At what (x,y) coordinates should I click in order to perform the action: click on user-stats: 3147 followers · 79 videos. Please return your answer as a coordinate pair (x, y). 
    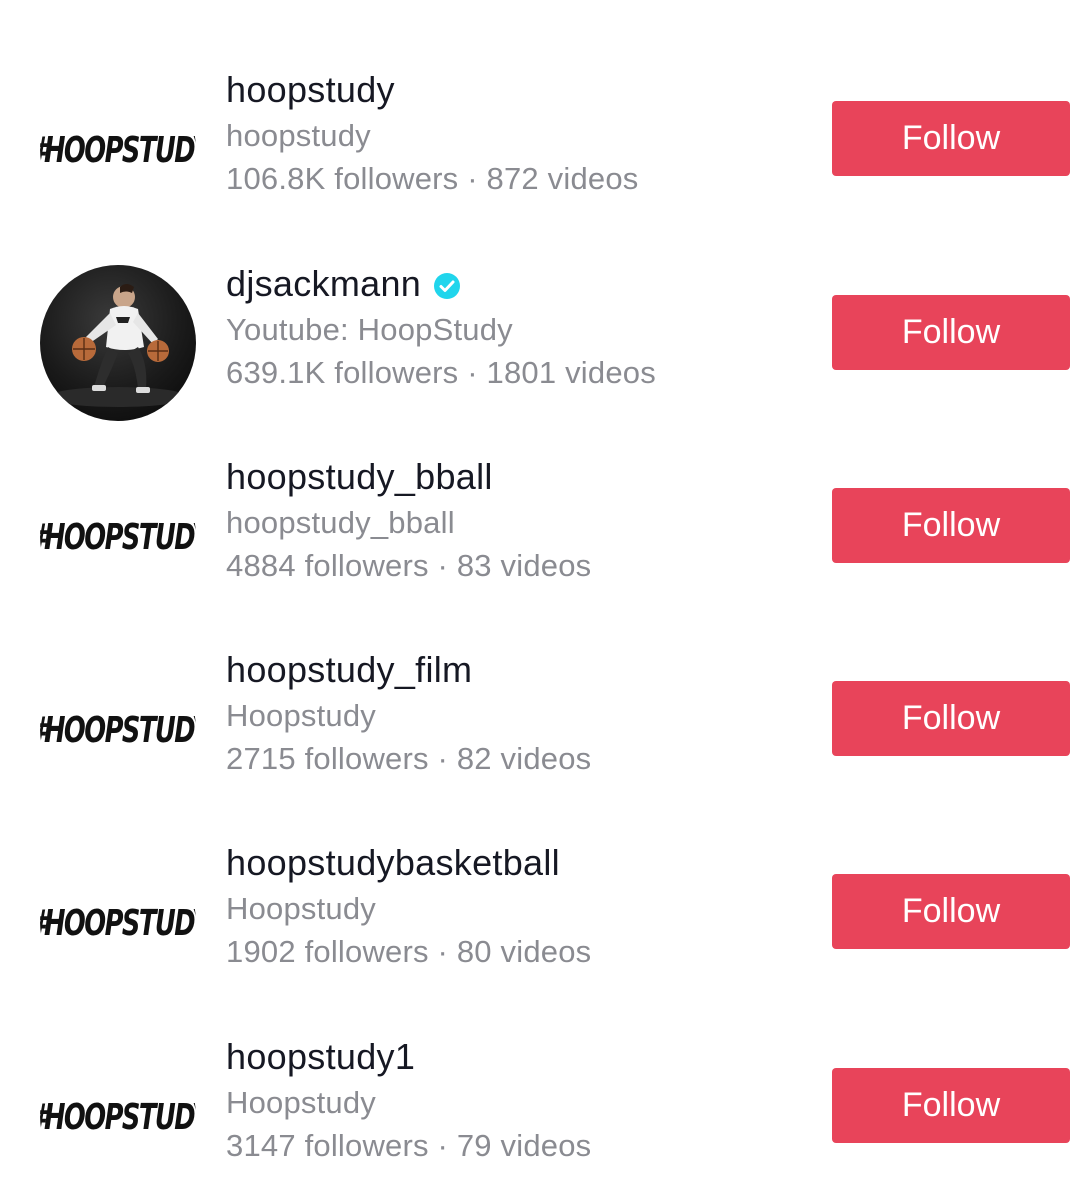
    Looking at the image, I should click on (409, 1145).